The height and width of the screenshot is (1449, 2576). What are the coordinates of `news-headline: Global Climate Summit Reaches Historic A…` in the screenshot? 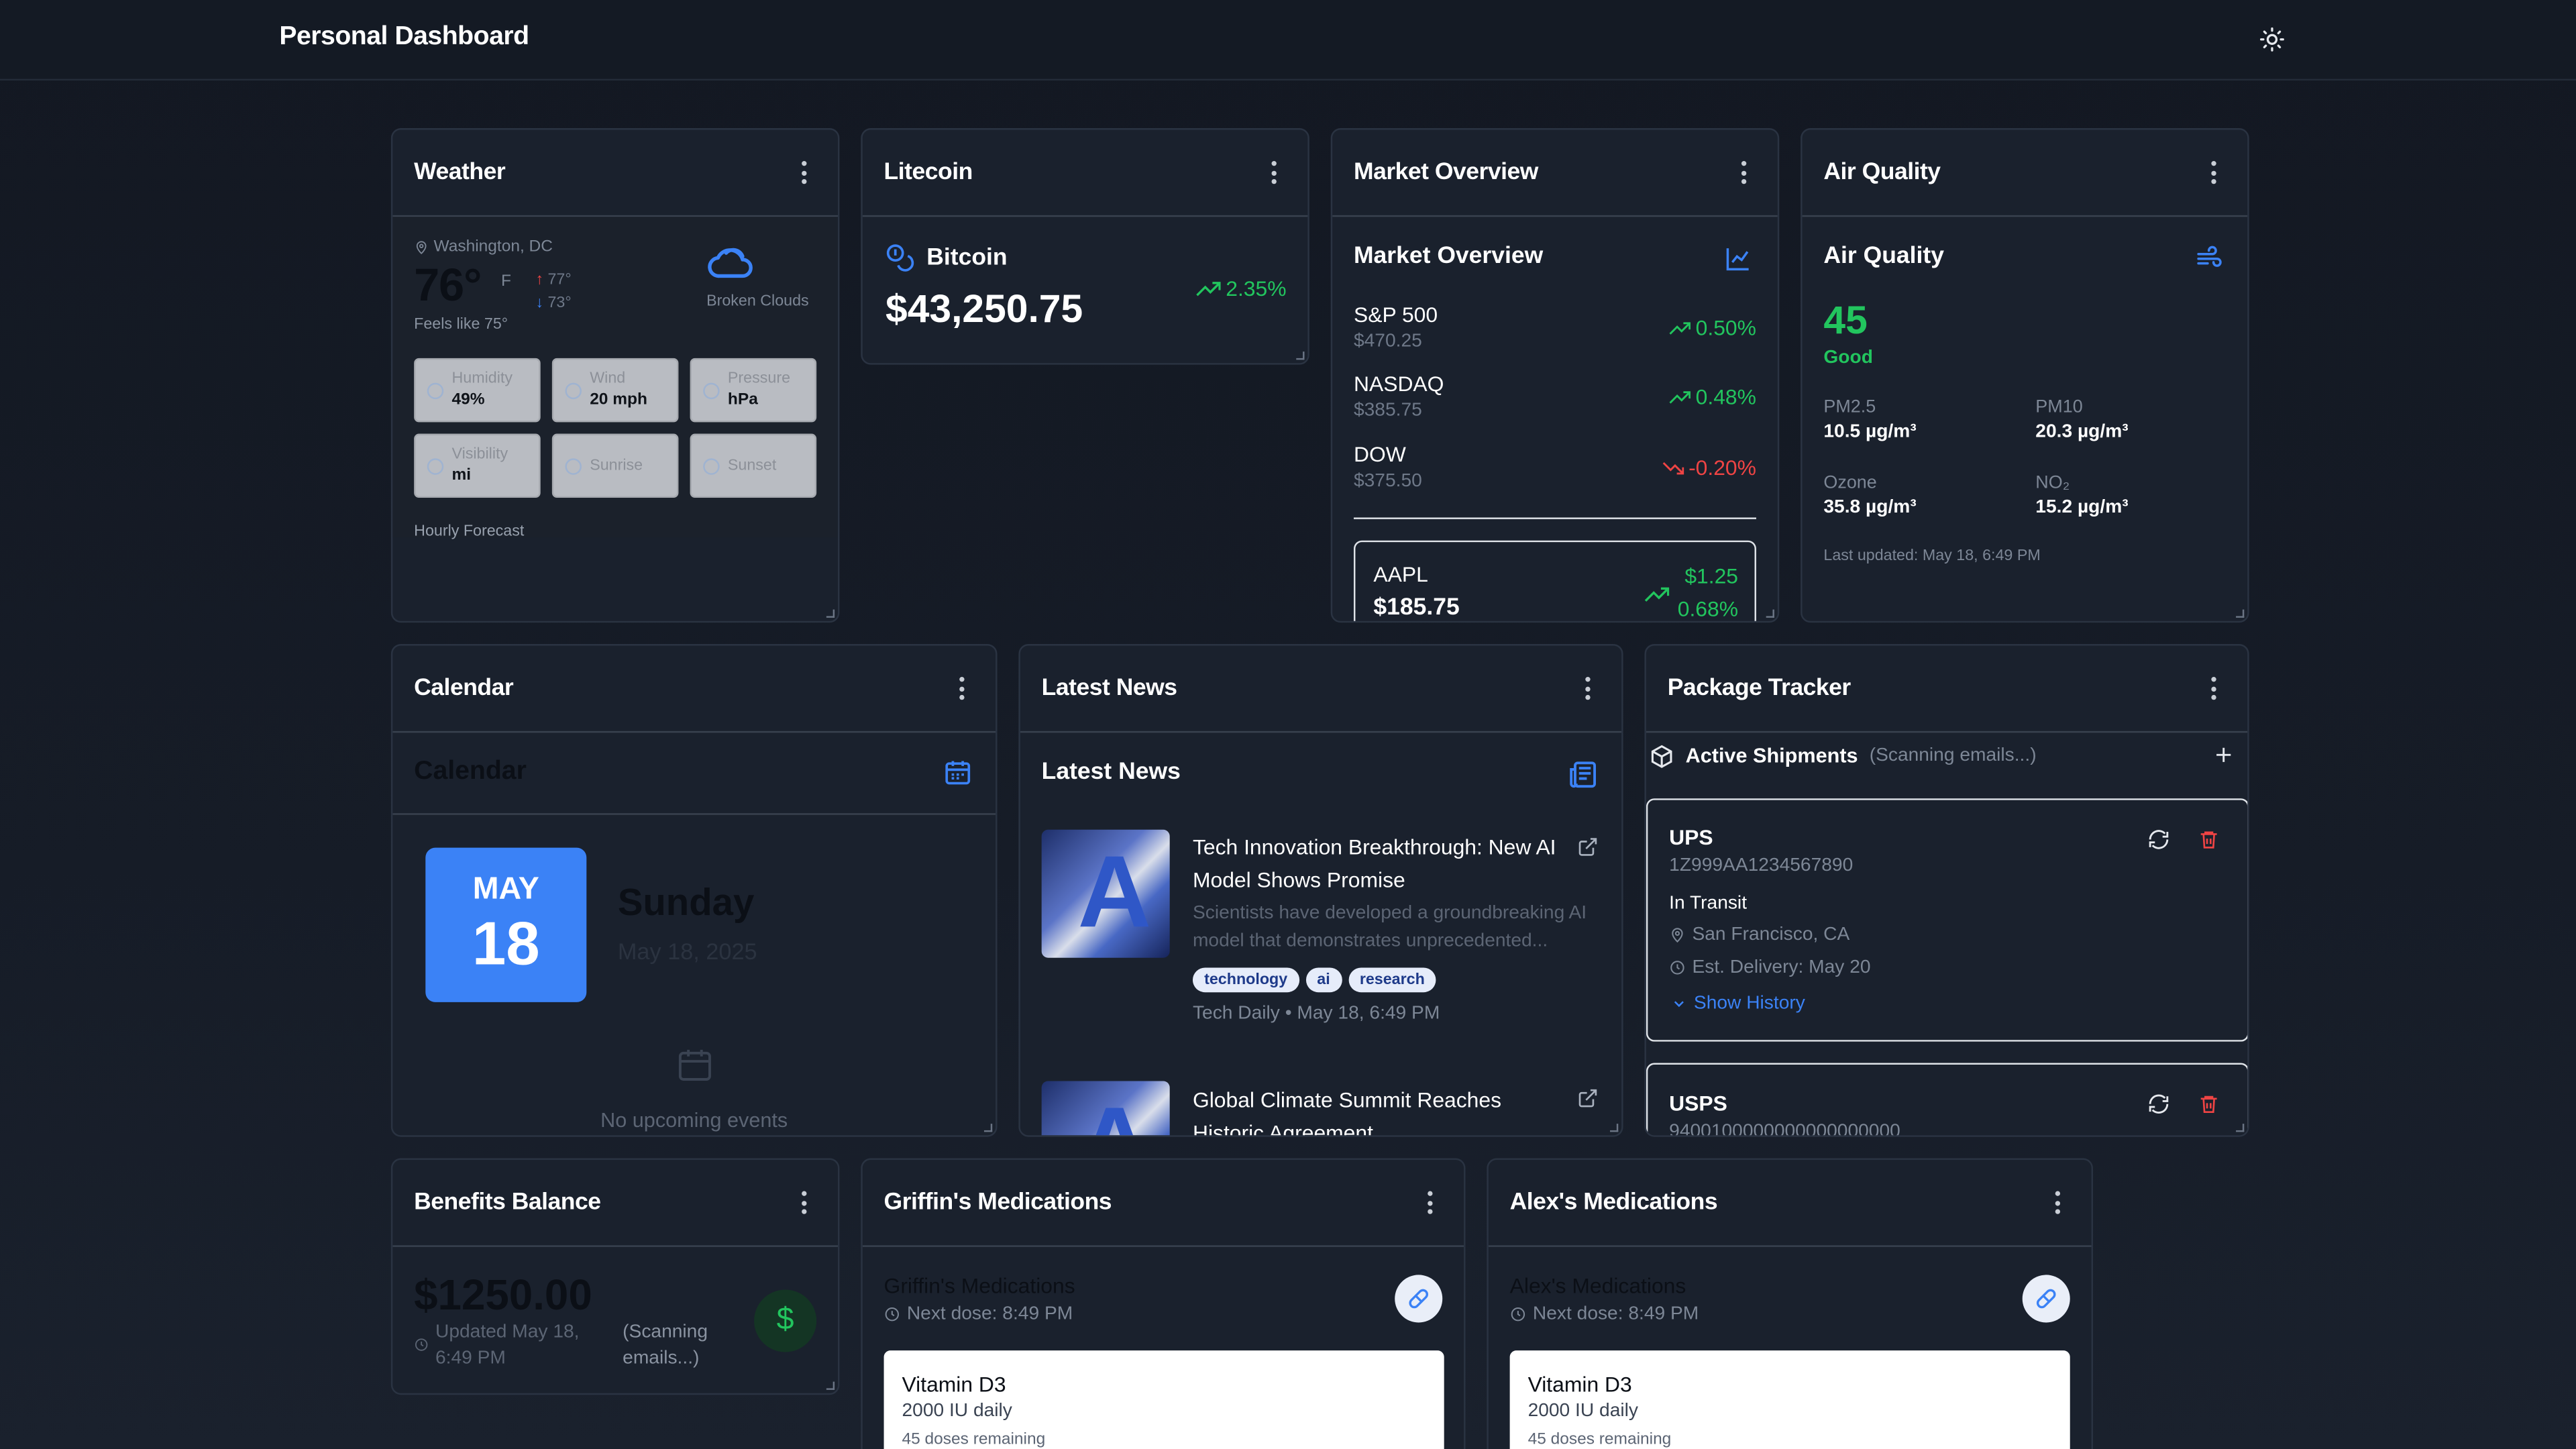 It's located at (1375, 1109).